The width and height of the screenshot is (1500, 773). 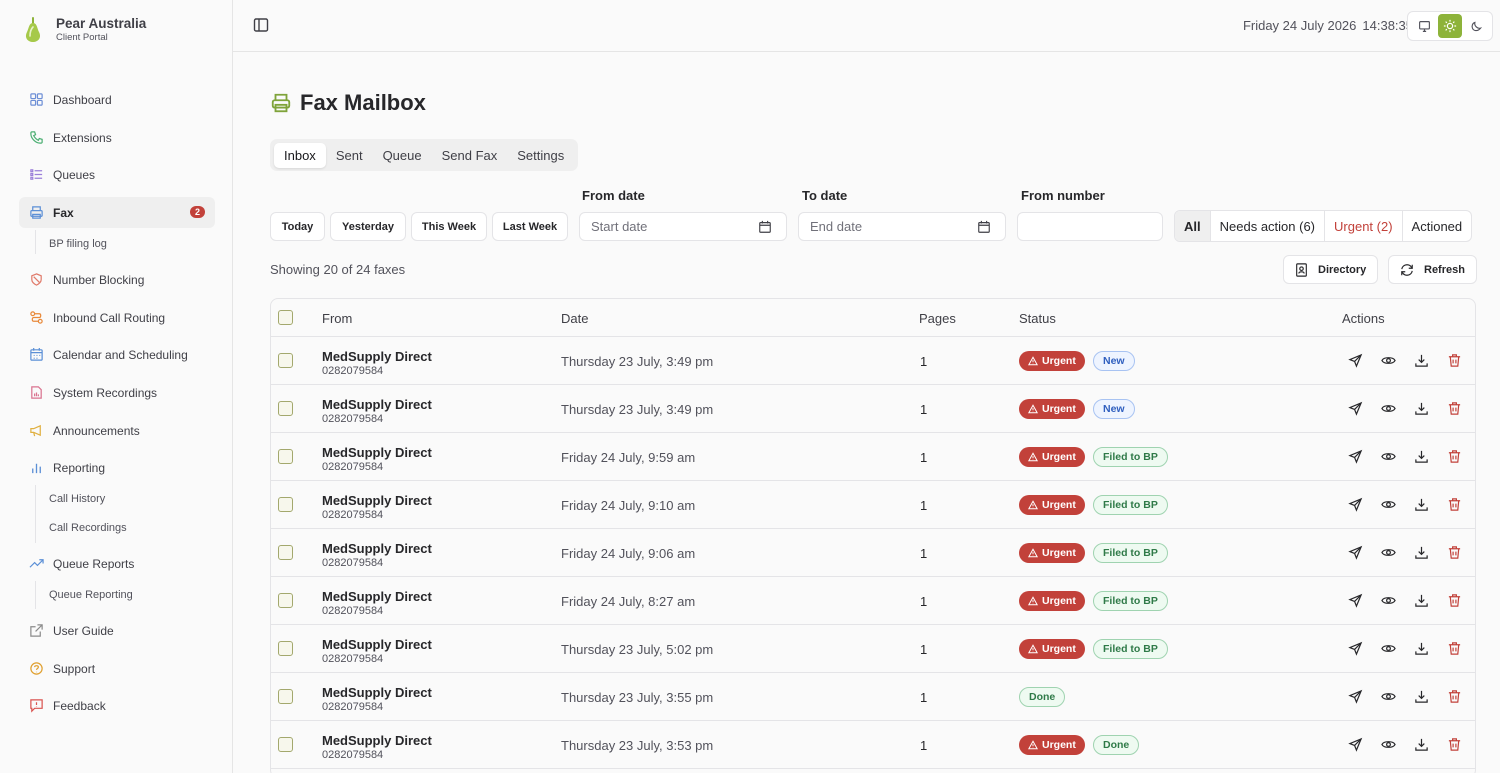 I want to click on sidebar-item-reporting: Reporting, so click(x=117, y=467).